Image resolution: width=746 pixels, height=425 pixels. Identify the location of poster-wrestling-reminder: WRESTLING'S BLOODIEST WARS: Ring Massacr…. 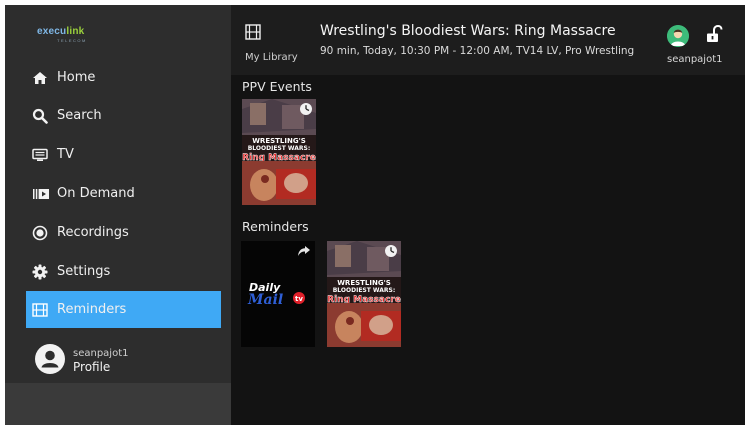
(364, 294).